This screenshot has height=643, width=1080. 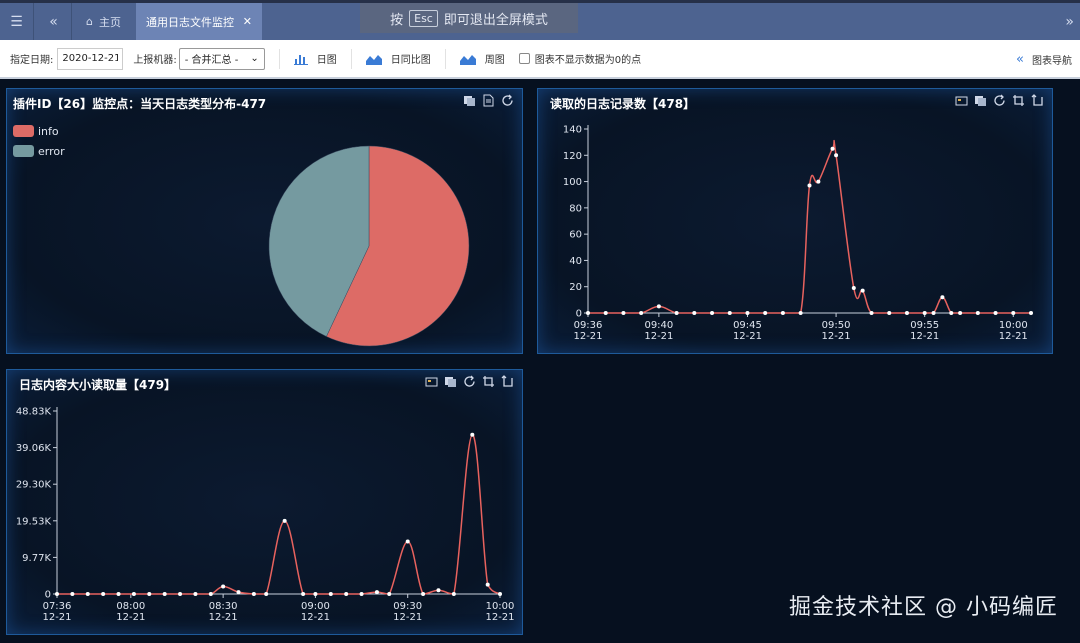 I want to click on esc-key: Esc, so click(x=423, y=18).